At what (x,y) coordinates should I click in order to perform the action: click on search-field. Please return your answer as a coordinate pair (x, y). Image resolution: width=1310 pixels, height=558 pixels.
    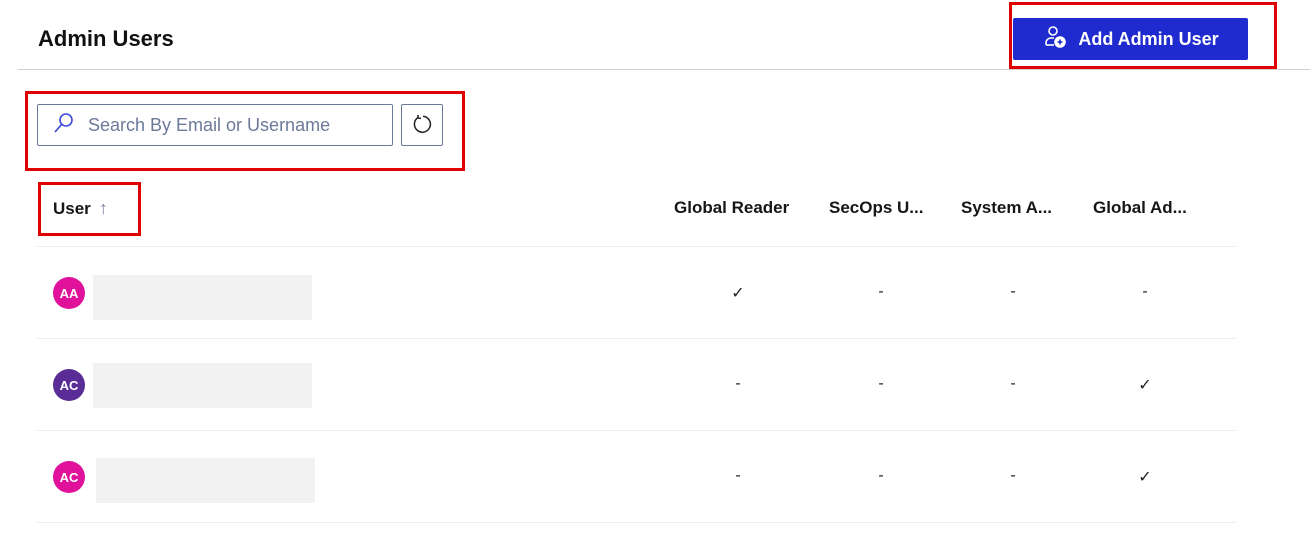
    Looking at the image, I should click on (215, 125).